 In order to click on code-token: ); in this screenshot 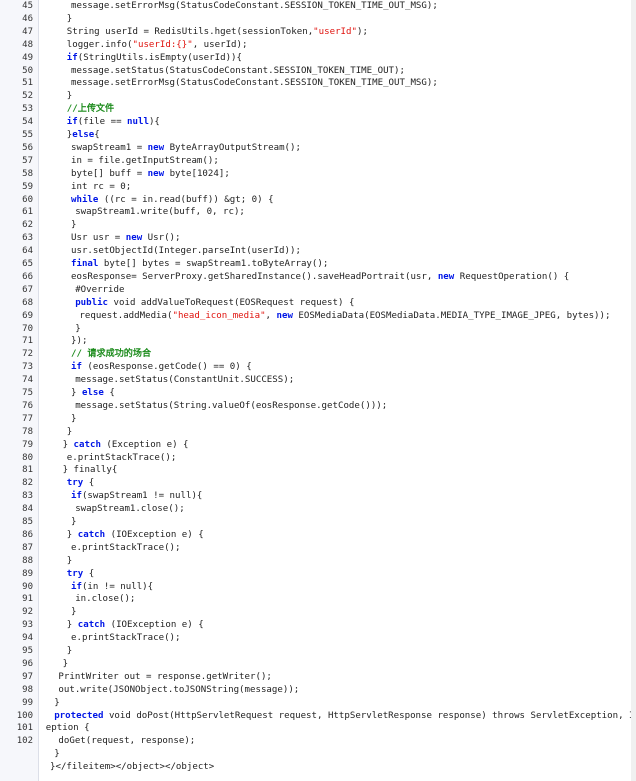, I will do `click(362, 31)`.